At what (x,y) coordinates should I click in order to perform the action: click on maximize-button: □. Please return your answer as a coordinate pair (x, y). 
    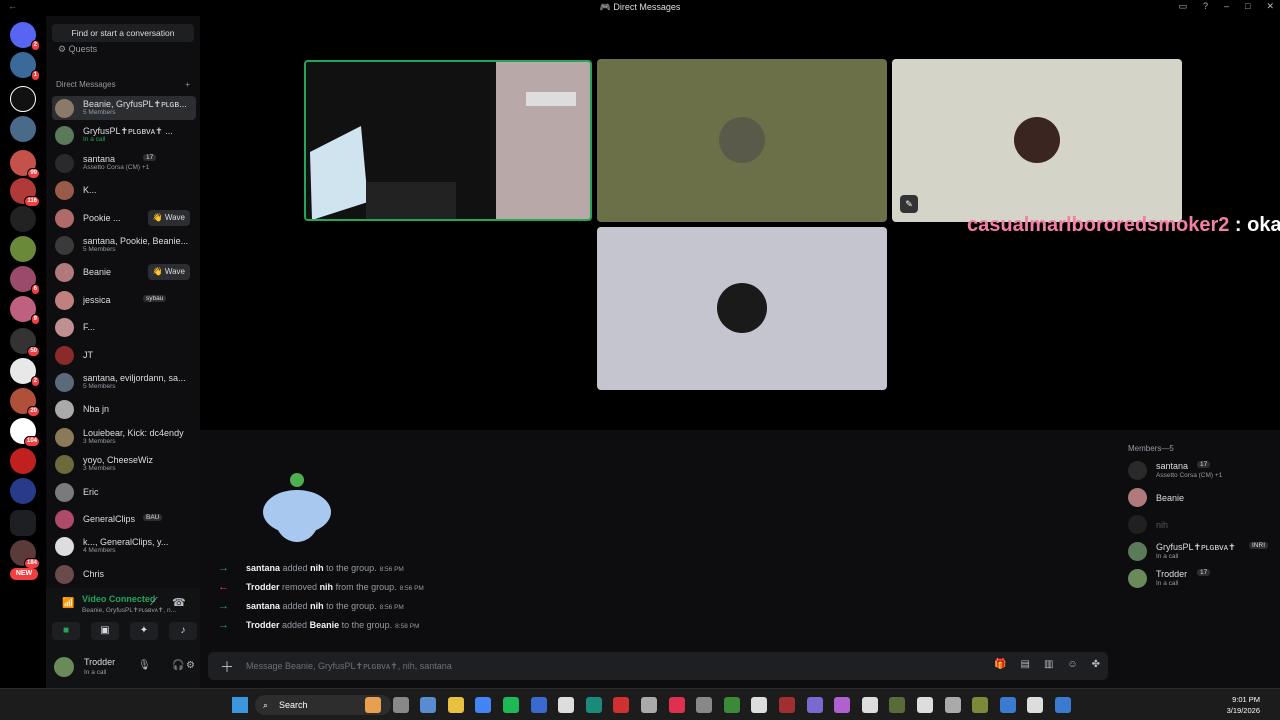
    Looking at the image, I should click on (1247, 6).